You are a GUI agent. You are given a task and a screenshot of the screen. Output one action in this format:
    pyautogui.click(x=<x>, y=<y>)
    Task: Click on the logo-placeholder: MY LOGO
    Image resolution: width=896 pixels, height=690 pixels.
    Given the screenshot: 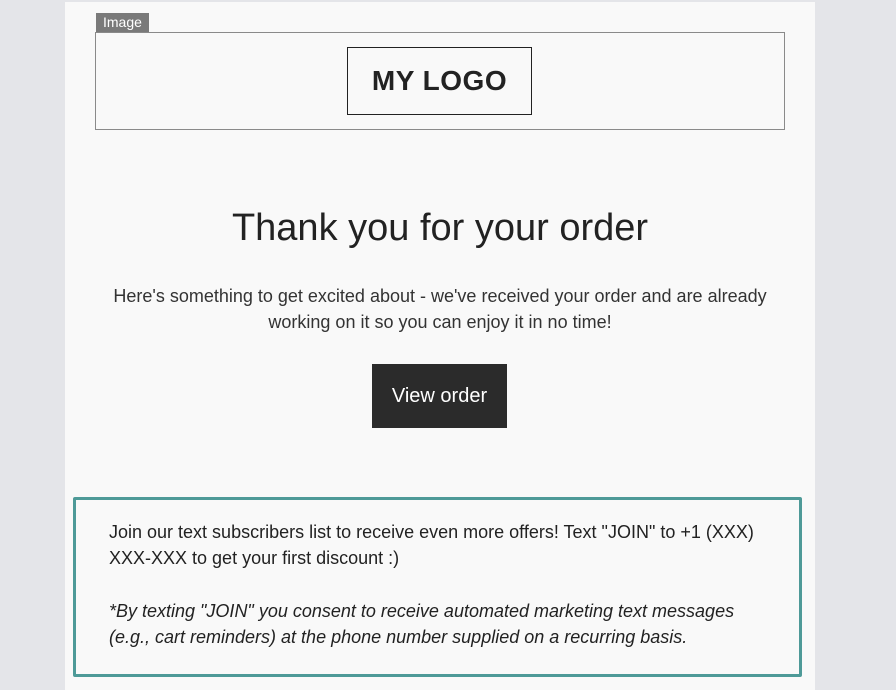 What is the action you would take?
    pyautogui.click(x=439, y=81)
    